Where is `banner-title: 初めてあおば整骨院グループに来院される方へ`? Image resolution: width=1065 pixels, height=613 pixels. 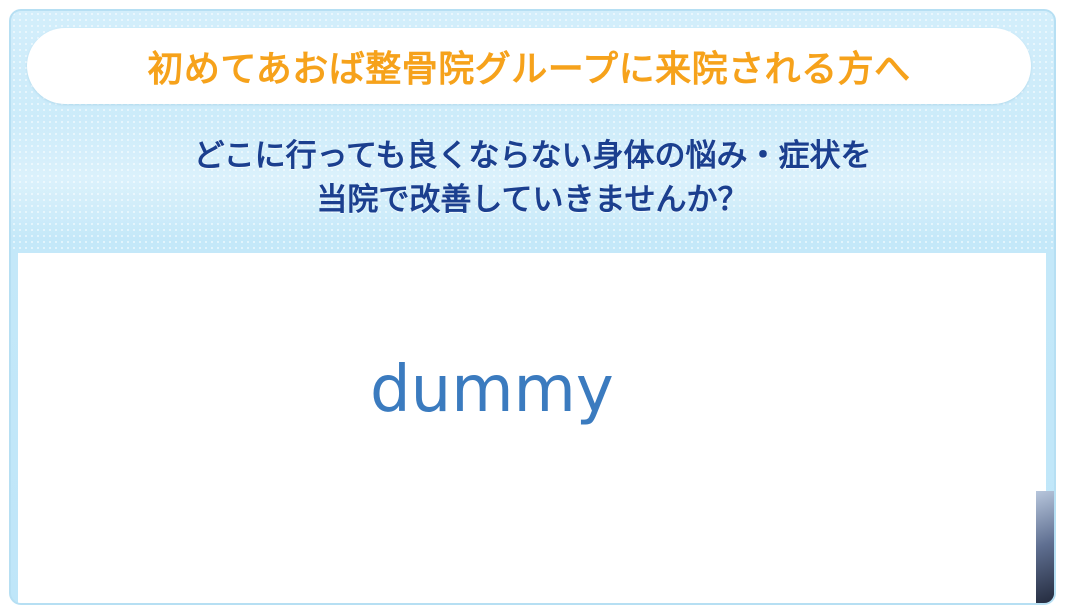 banner-title: 初めてあおば整骨院グループに来院される方へ is located at coordinates (529, 69).